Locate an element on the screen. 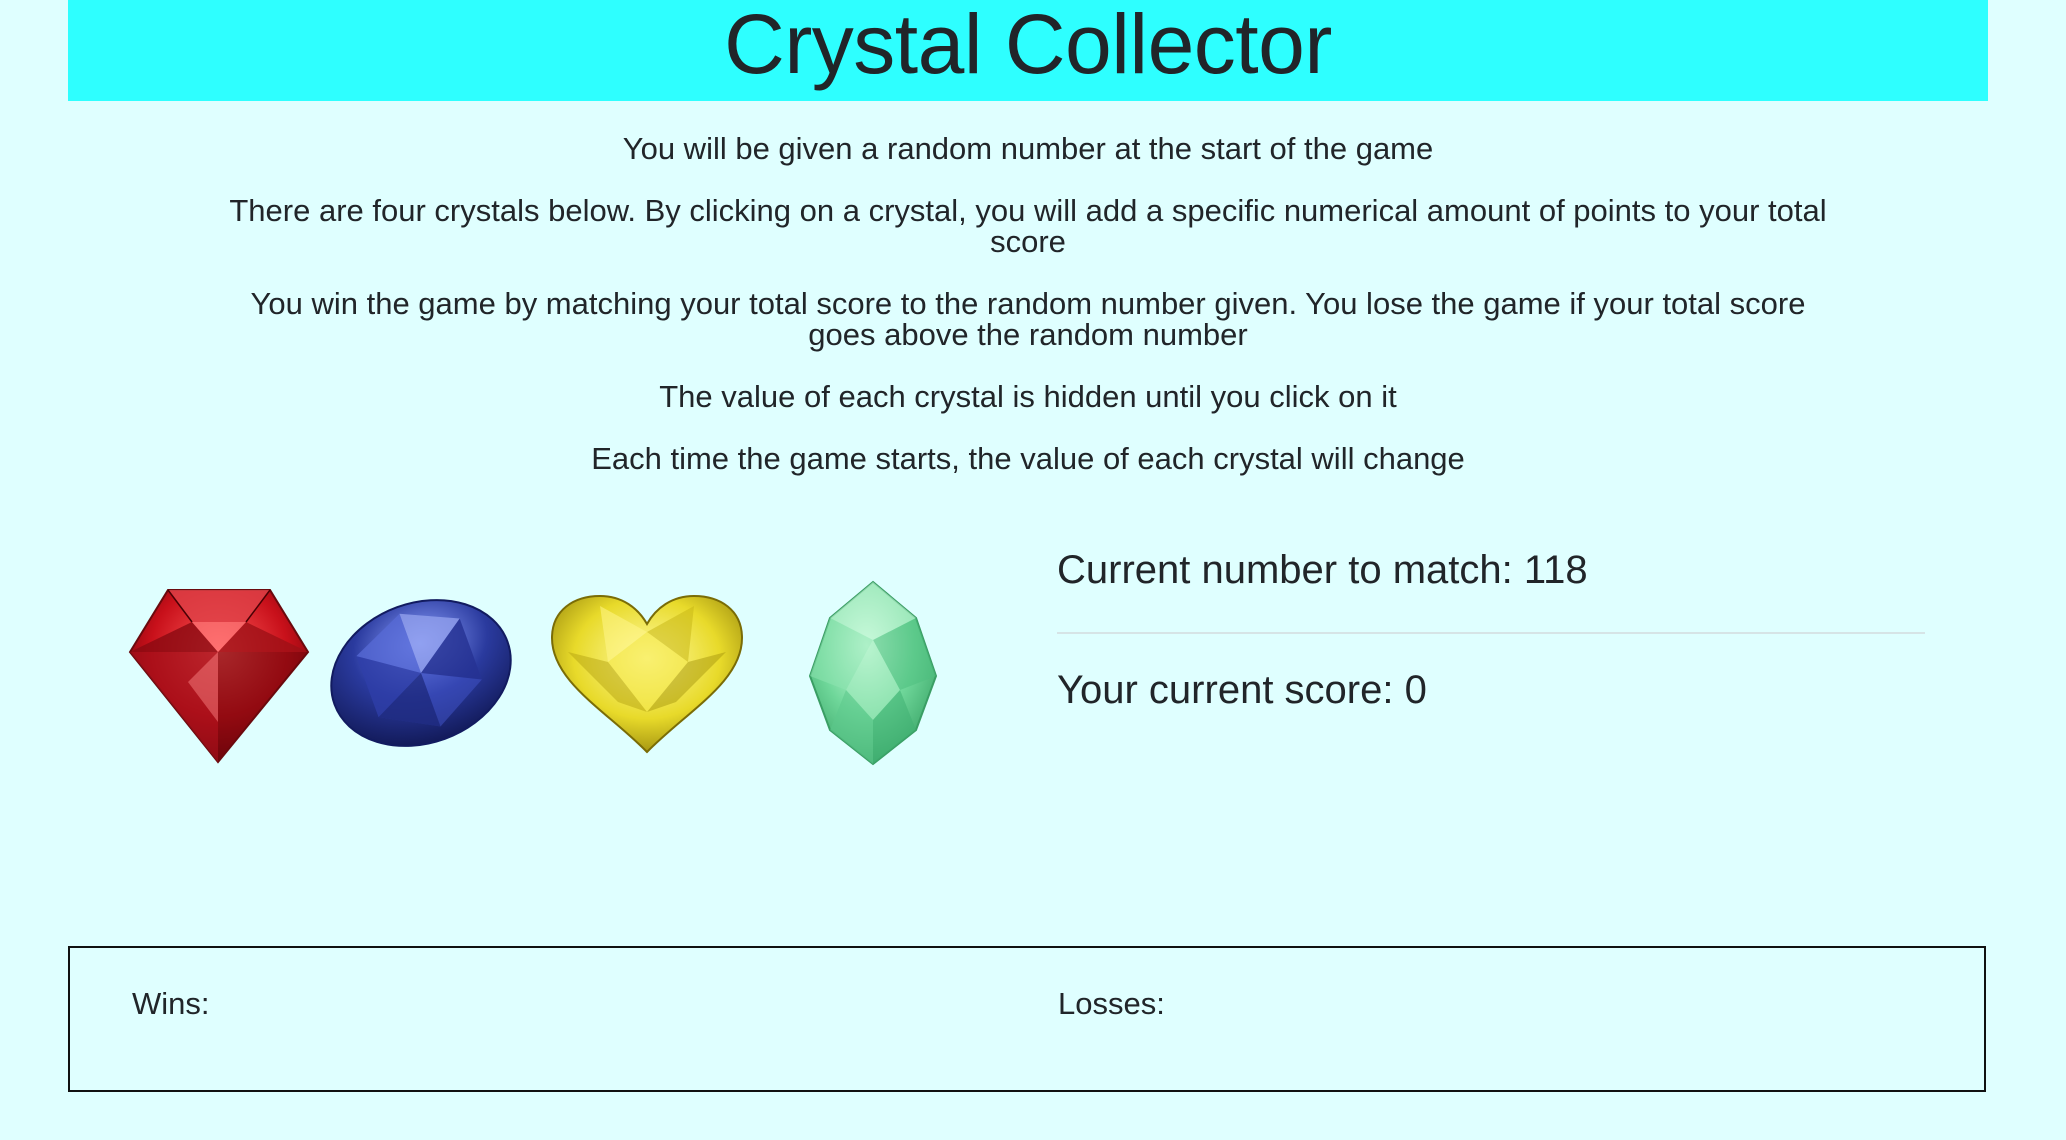 This screenshot has width=2066, height=1140. header-banner: Crystal Collector is located at coordinates (1028, 50).